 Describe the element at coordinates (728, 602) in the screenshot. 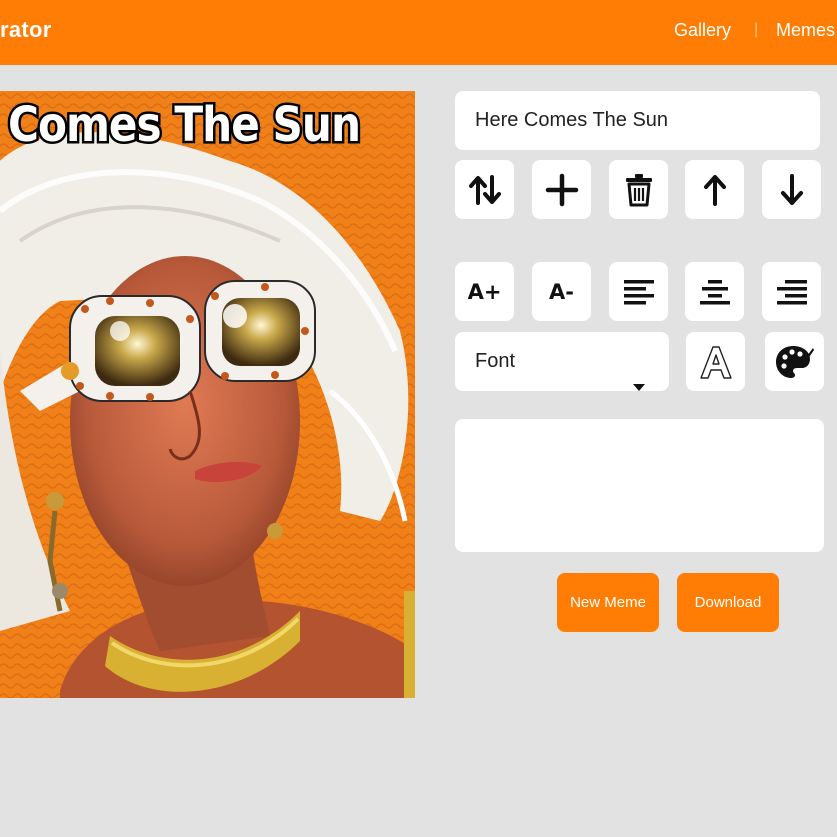

I see `download-button: Download` at that location.